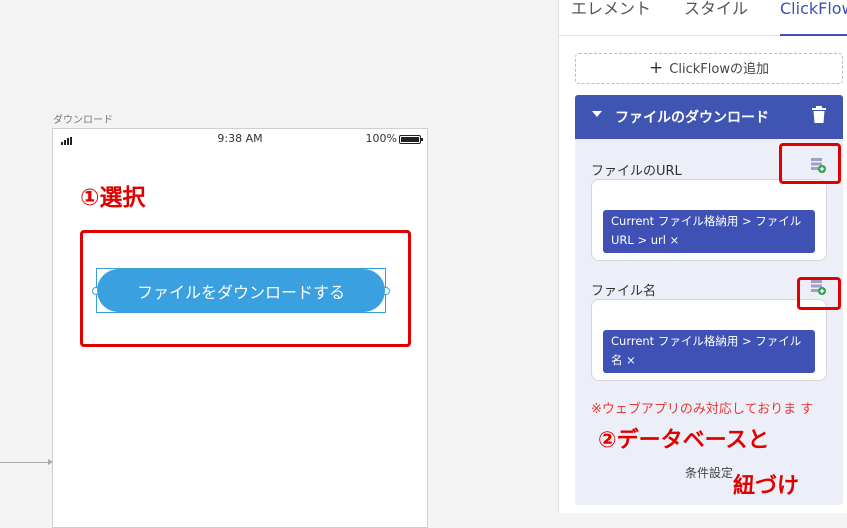  What do you see at coordinates (26, 462) in the screenshot?
I see `flow-connector-arrow` at bounding box center [26, 462].